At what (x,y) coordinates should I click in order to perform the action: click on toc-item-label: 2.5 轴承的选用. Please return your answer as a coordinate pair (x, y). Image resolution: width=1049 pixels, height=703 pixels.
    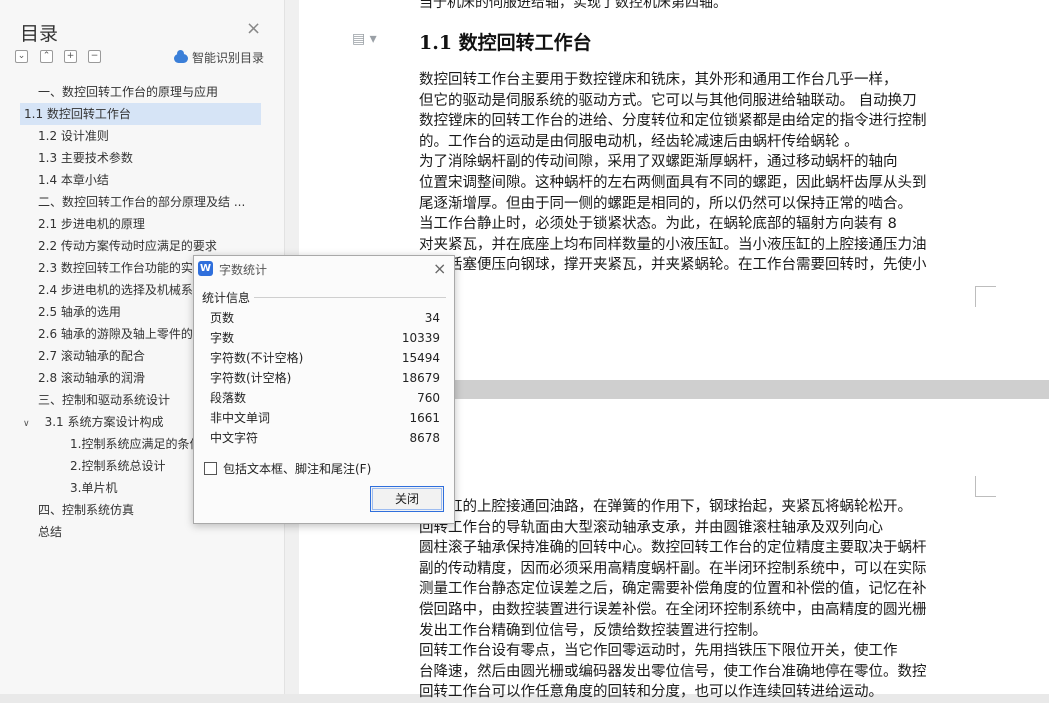
    Looking at the image, I should click on (79, 312).